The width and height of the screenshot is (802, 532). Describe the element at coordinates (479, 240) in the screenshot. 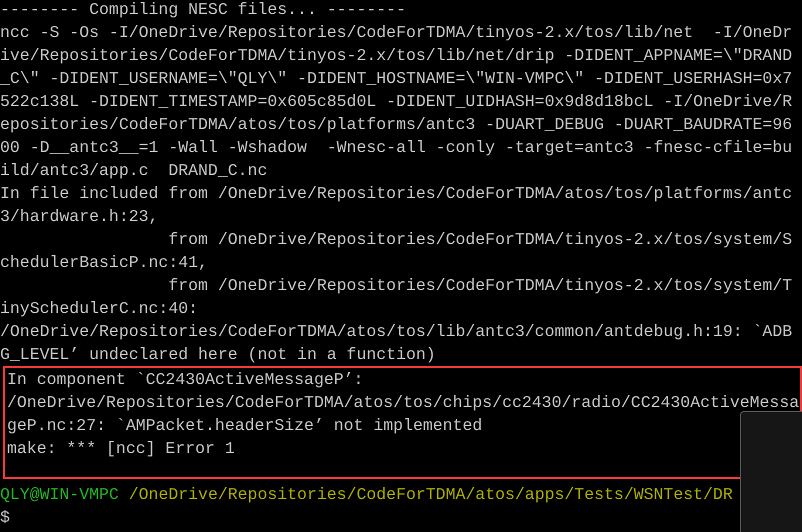

I see `terminal-line: from /OneDrive/Repositories/CodeForTDMA/tinyos-2.x/tos/system/S` at that location.